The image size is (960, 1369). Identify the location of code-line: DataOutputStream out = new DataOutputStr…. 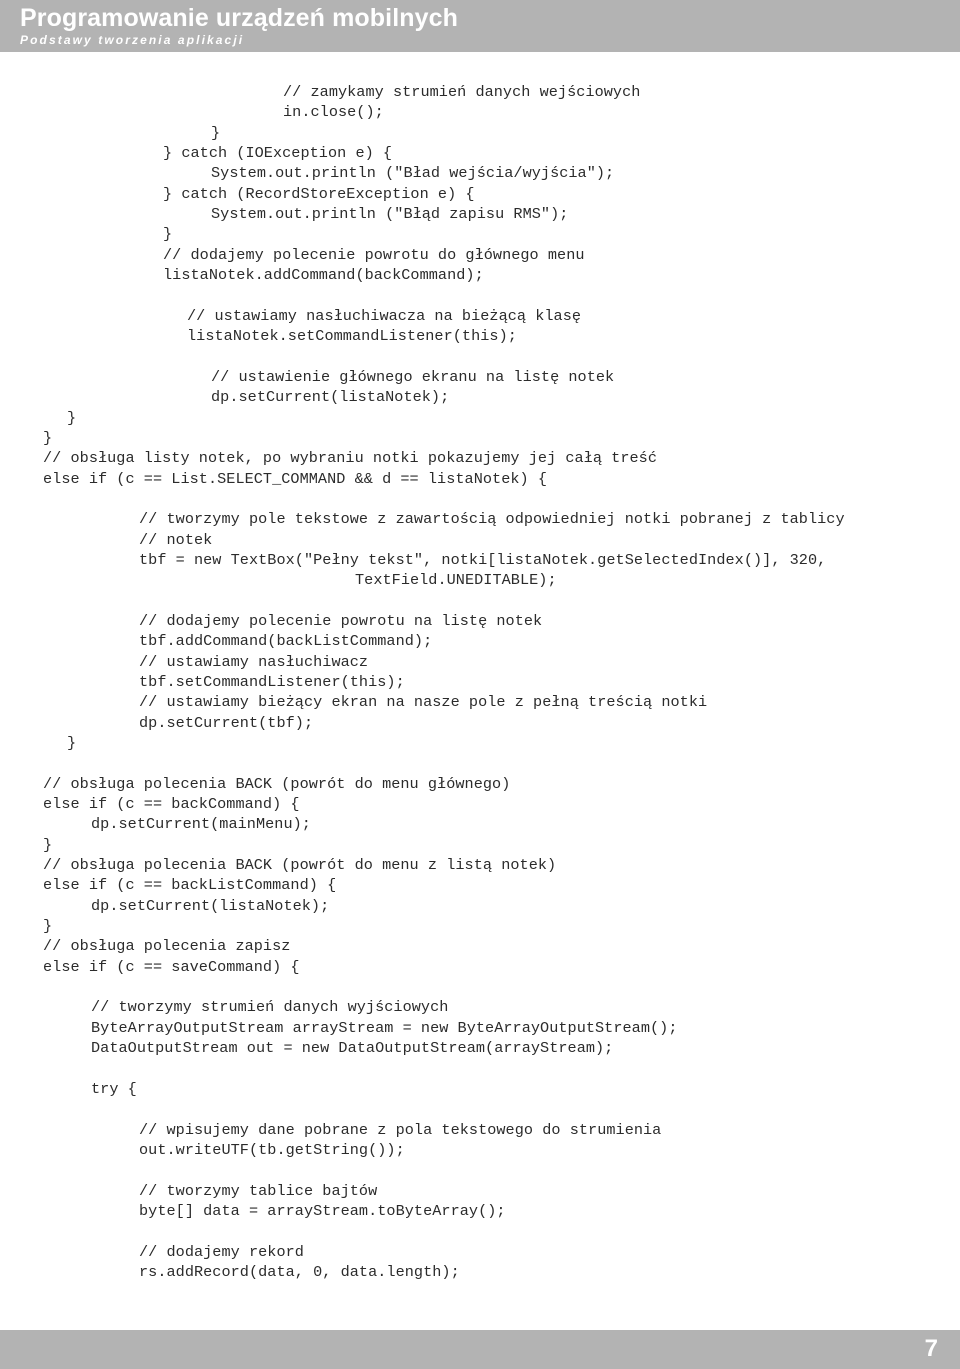
(352, 1048).